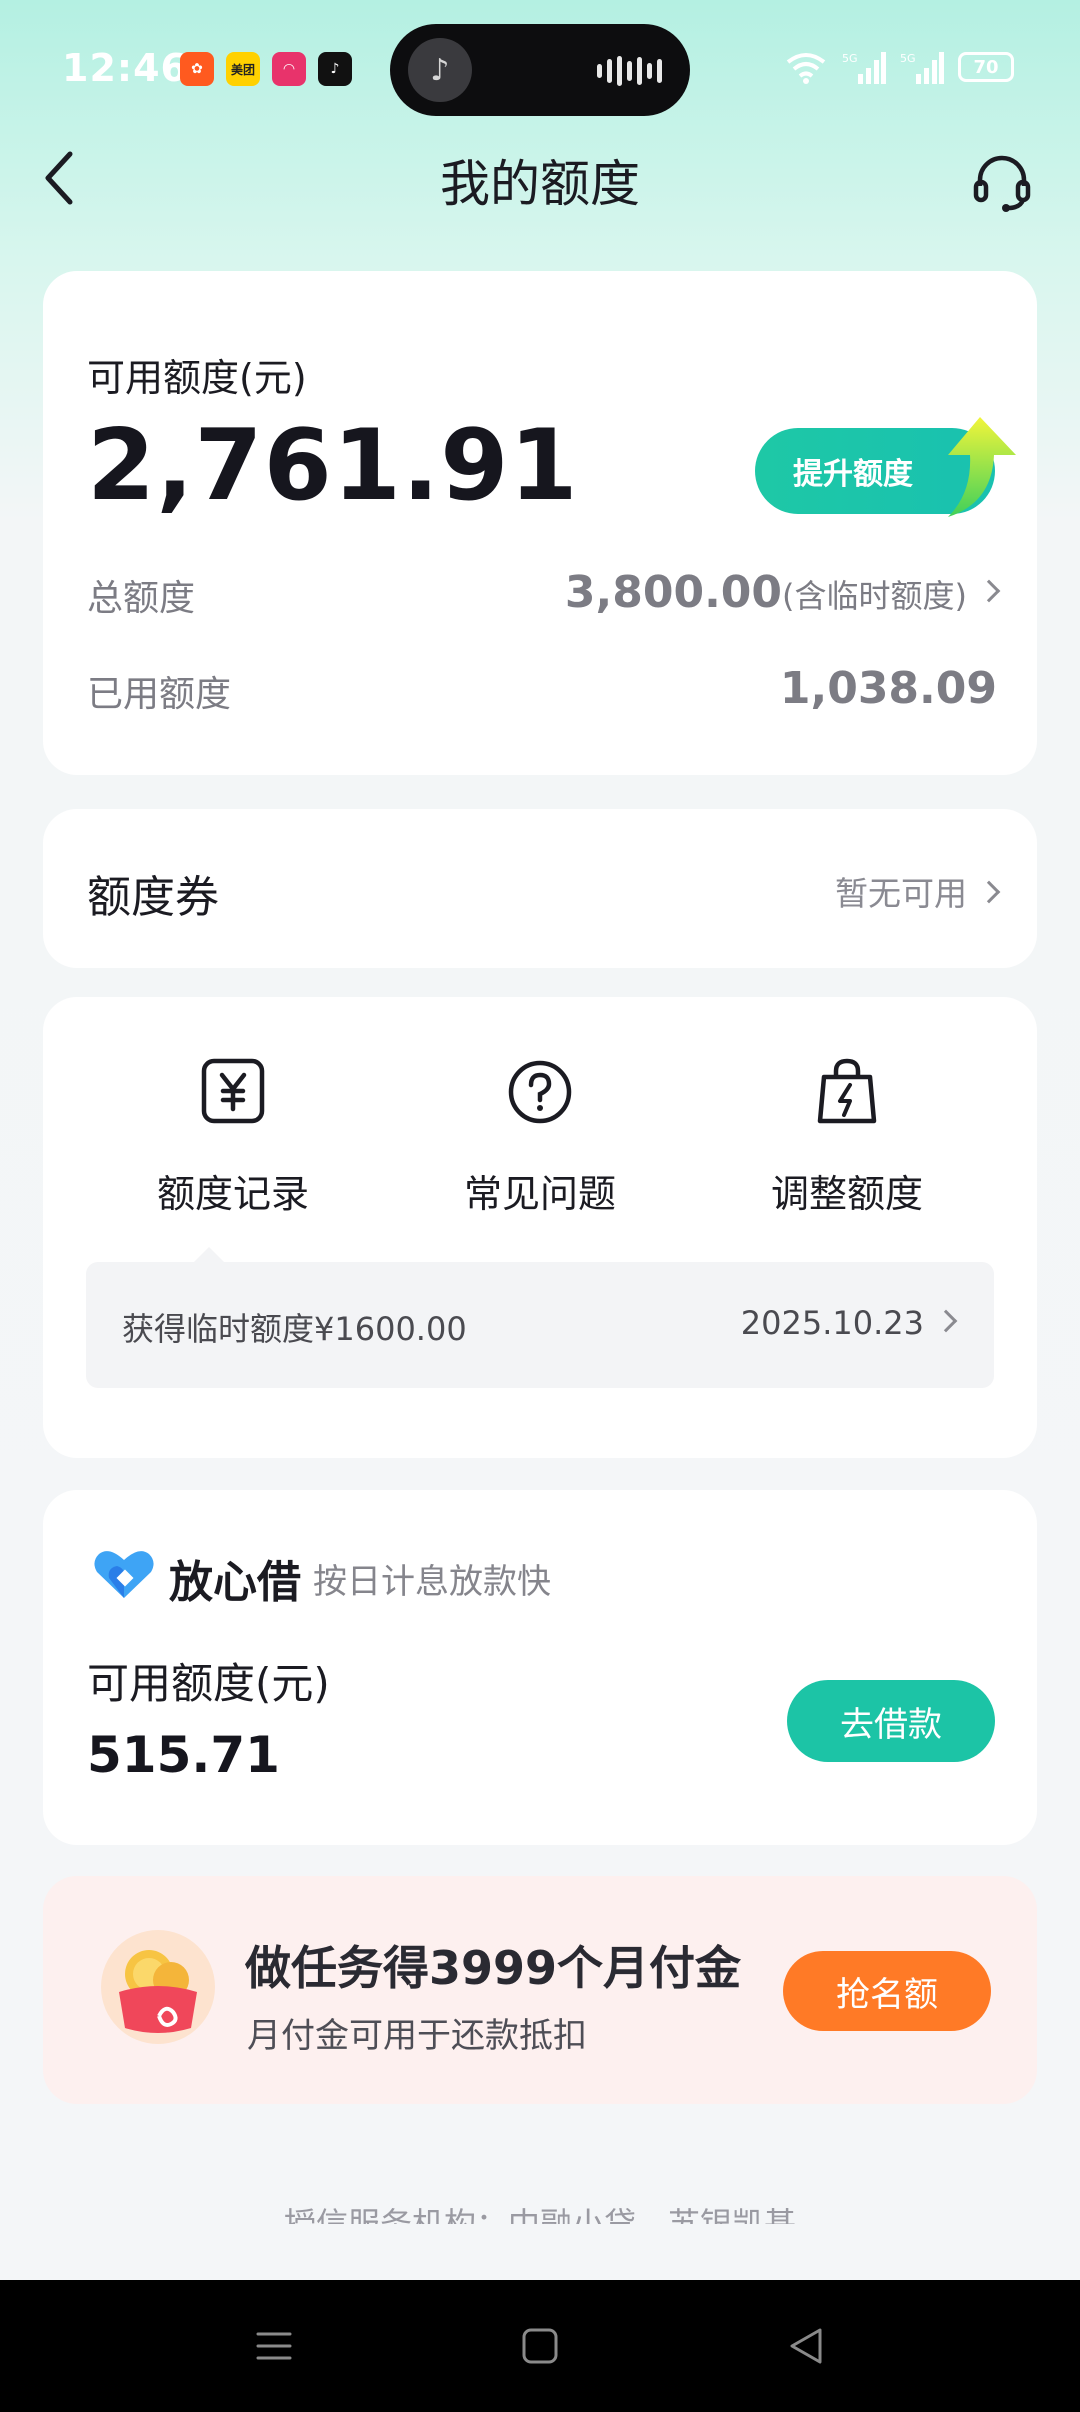  I want to click on promo-subtitle: 月付金可用于还款抵扣, so click(417, 2036).